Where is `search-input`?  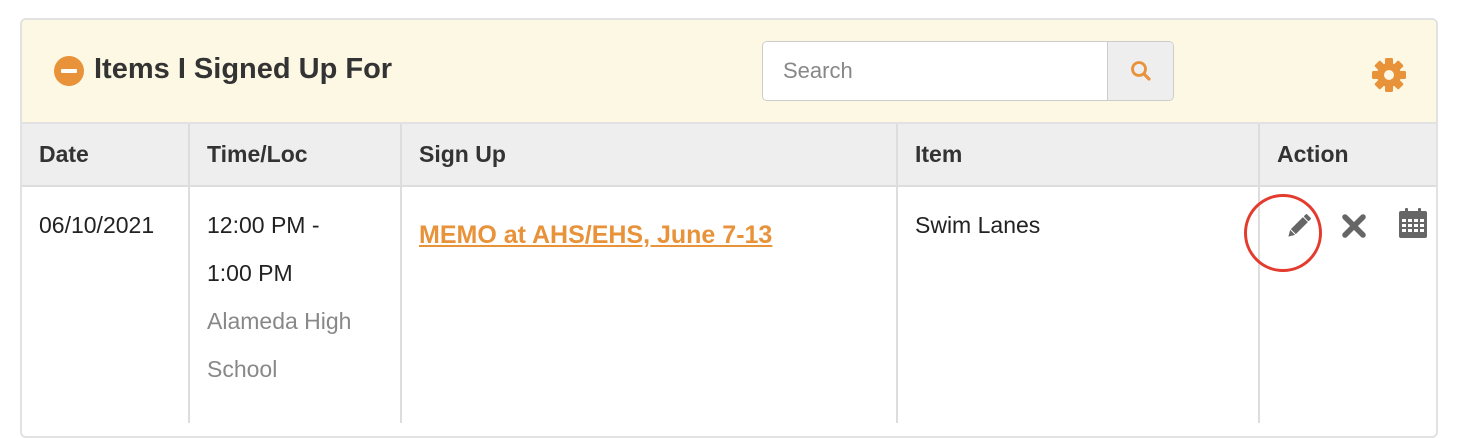
search-input is located at coordinates (935, 71).